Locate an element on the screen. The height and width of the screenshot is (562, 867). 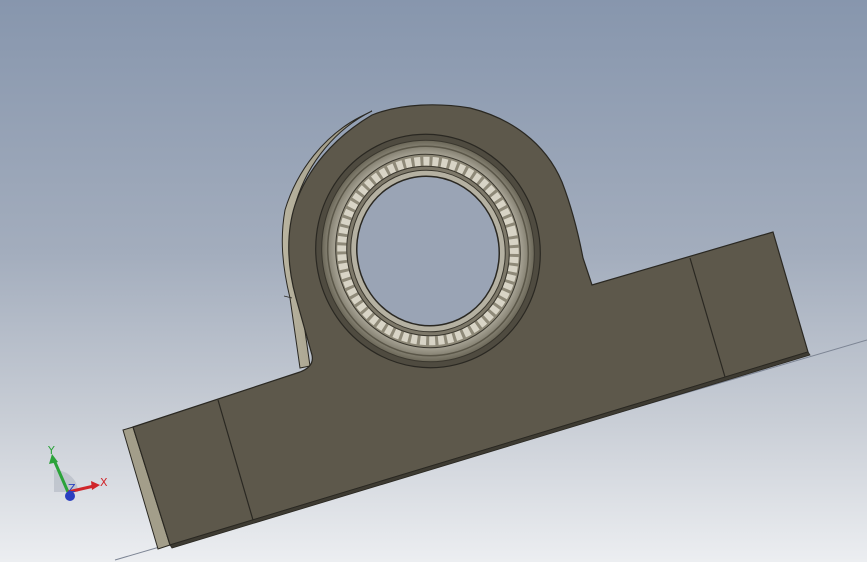
x-axis-label: X is located at coordinates (104, 482).